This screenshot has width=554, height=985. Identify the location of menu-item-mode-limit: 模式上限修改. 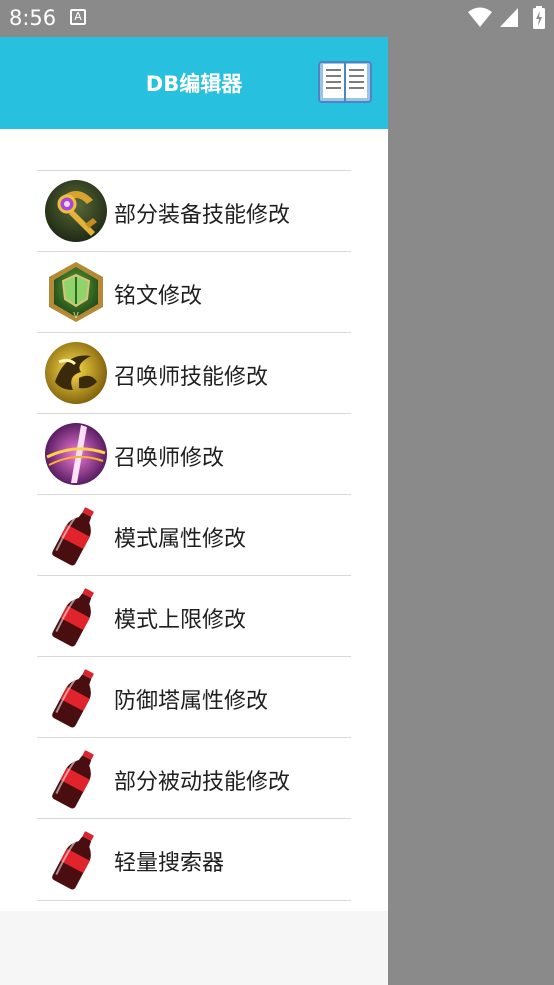
(194, 616).